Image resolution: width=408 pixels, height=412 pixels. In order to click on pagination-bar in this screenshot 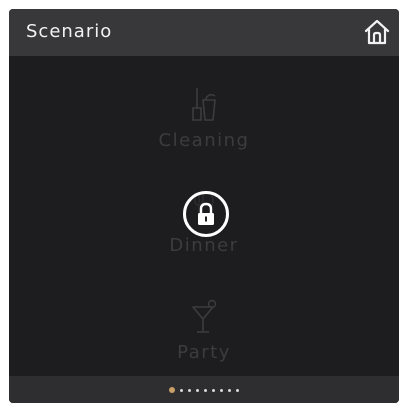, I will do `click(204, 389)`.